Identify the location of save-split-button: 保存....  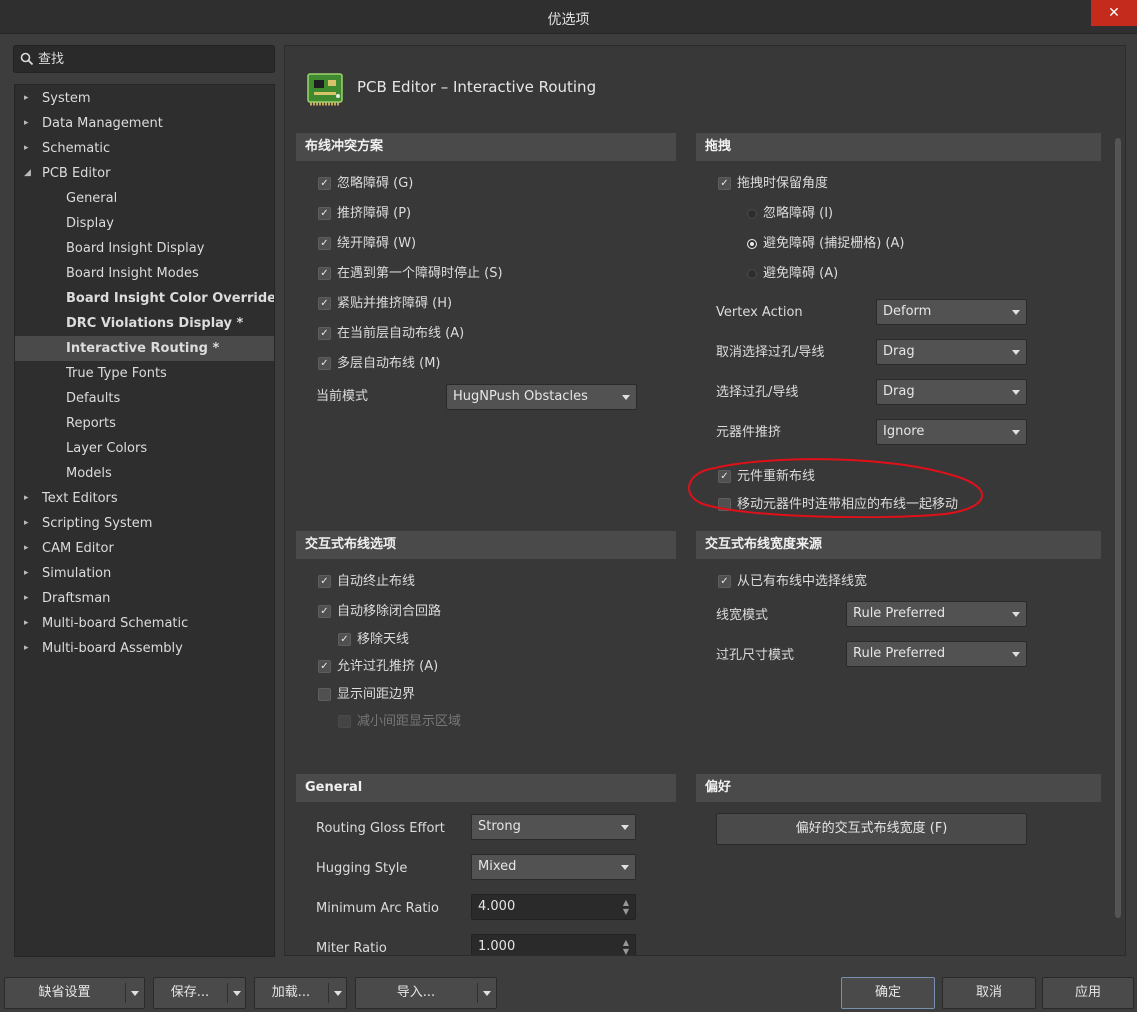
(199, 993).